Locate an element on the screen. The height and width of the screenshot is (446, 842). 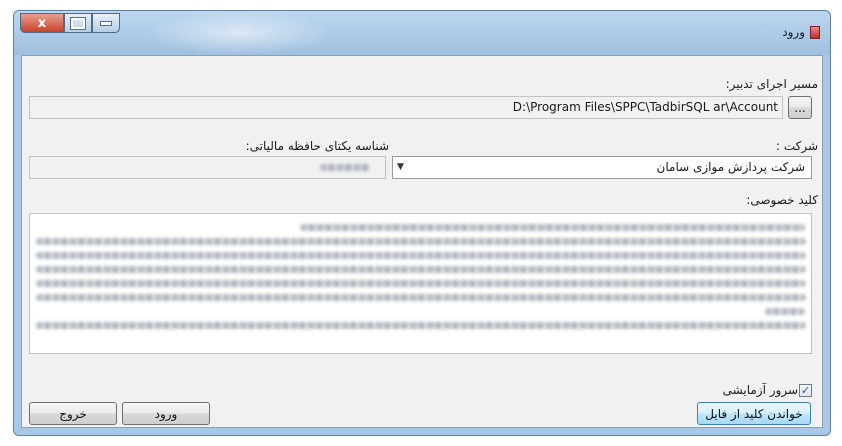
maximize-button is located at coordinates (78, 23).